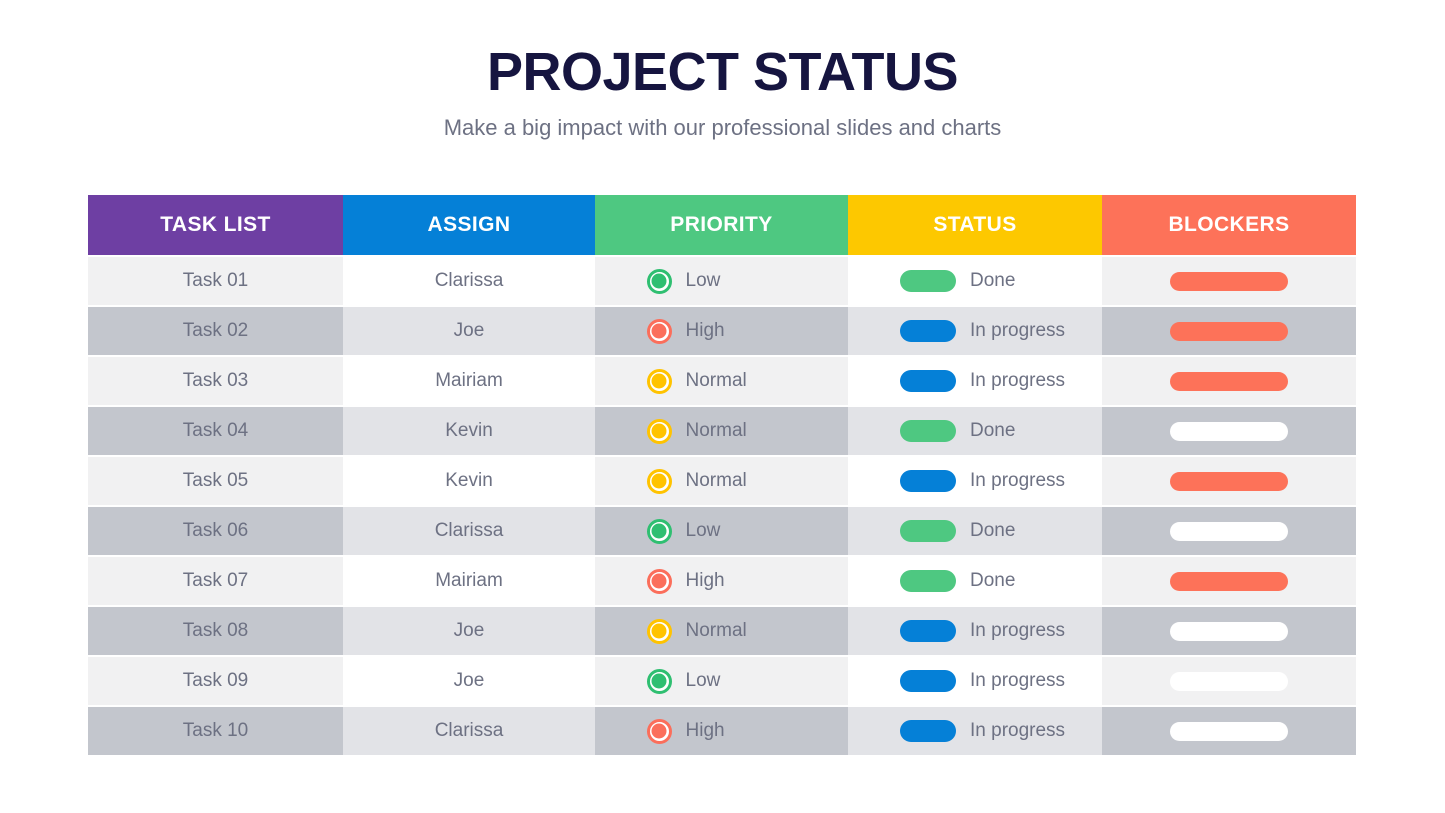  I want to click on table-row: Task 10 Clarissa High In progress, so click(722, 731).